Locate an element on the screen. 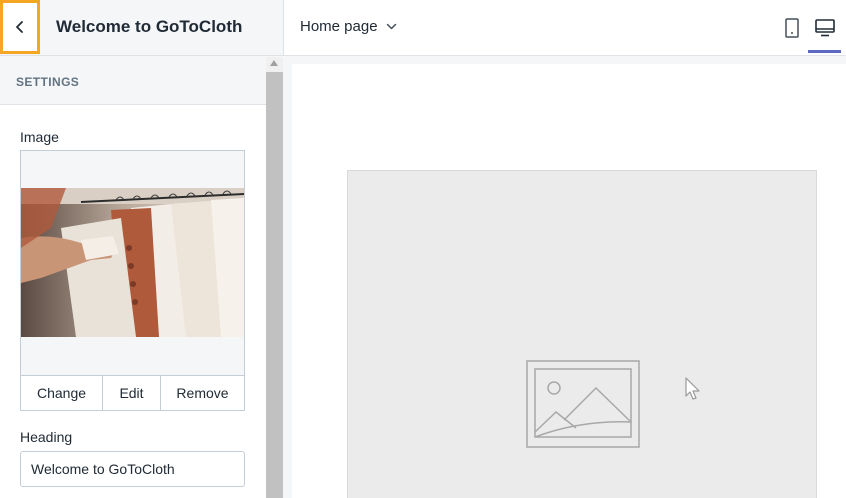 The width and height of the screenshot is (846, 498). editor-title-bar: Welcome to GoToCloth is located at coordinates (142, 28).